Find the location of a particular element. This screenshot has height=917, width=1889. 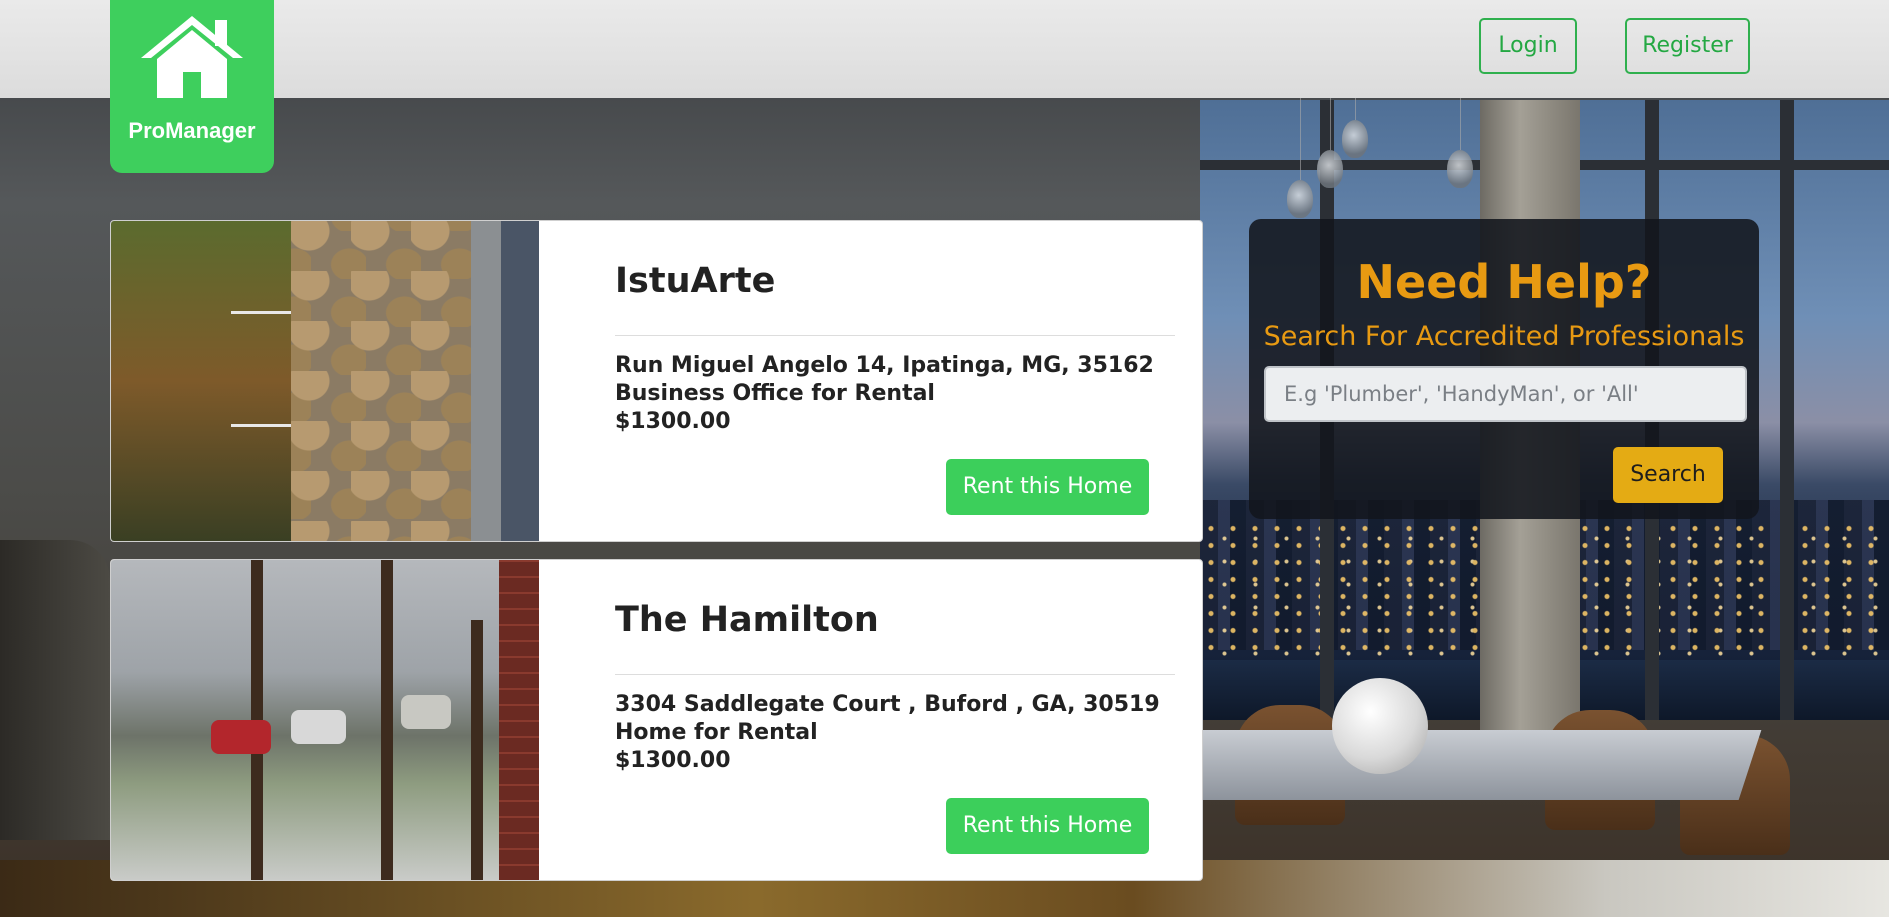

search-button: Search is located at coordinates (1668, 475).